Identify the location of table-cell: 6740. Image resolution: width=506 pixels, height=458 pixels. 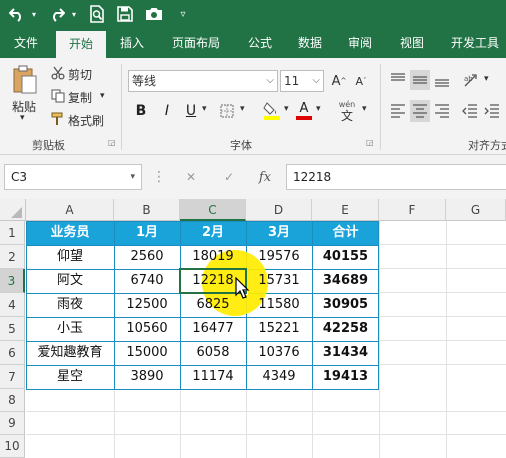
(147, 281).